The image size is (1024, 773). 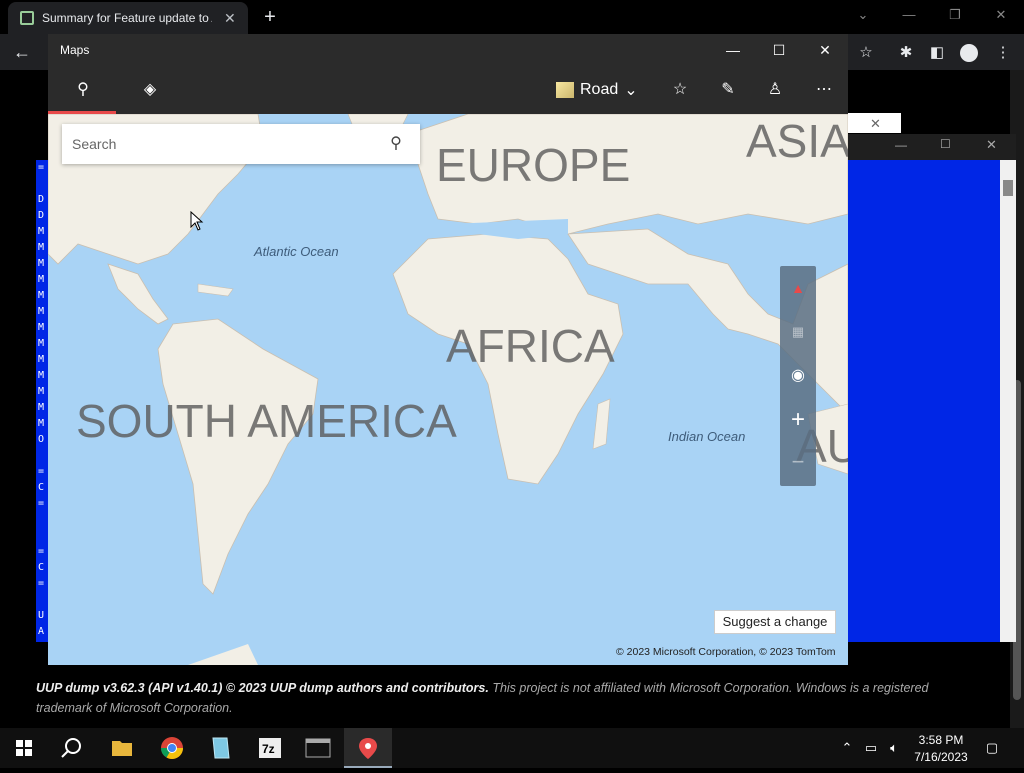 I want to click on search-box: ⚲, so click(x=241, y=144).